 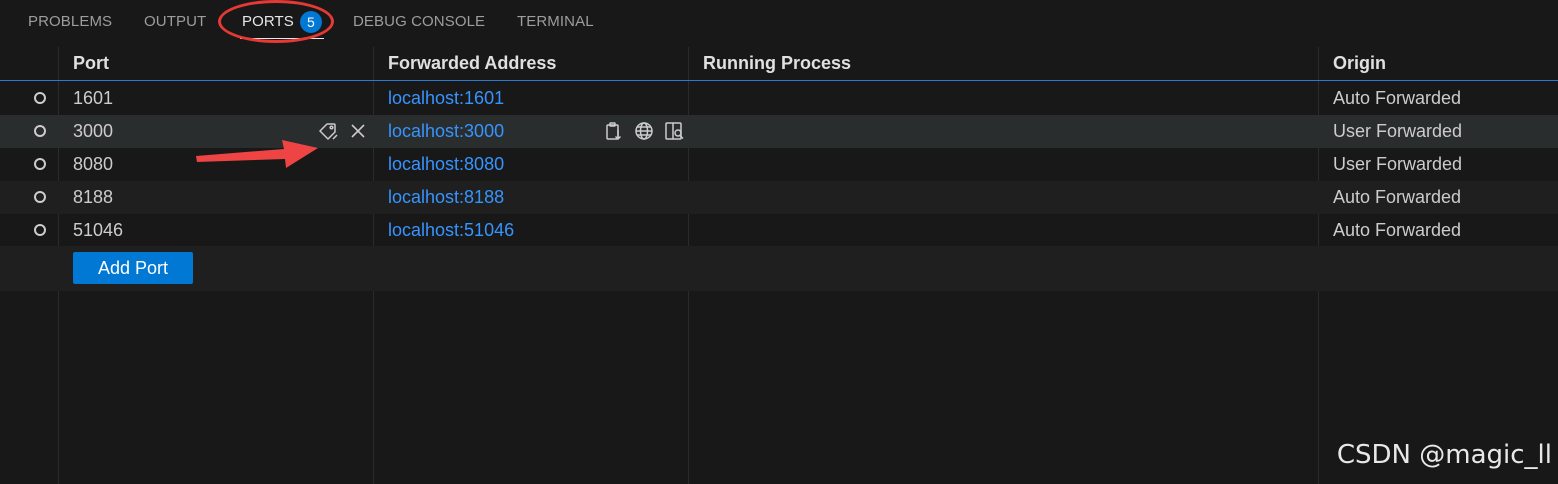 I want to click on preview-icon, so click(x=674, y=131).